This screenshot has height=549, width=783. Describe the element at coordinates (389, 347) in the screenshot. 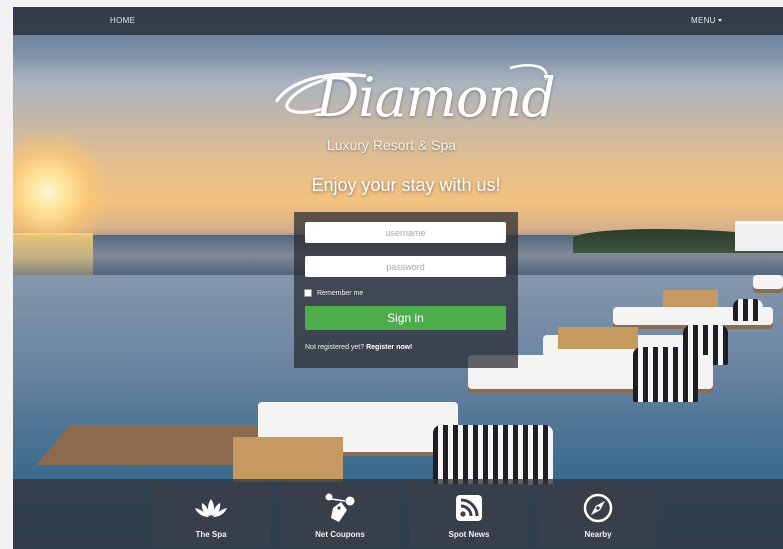

I see `register-link: Register now!` at that location.